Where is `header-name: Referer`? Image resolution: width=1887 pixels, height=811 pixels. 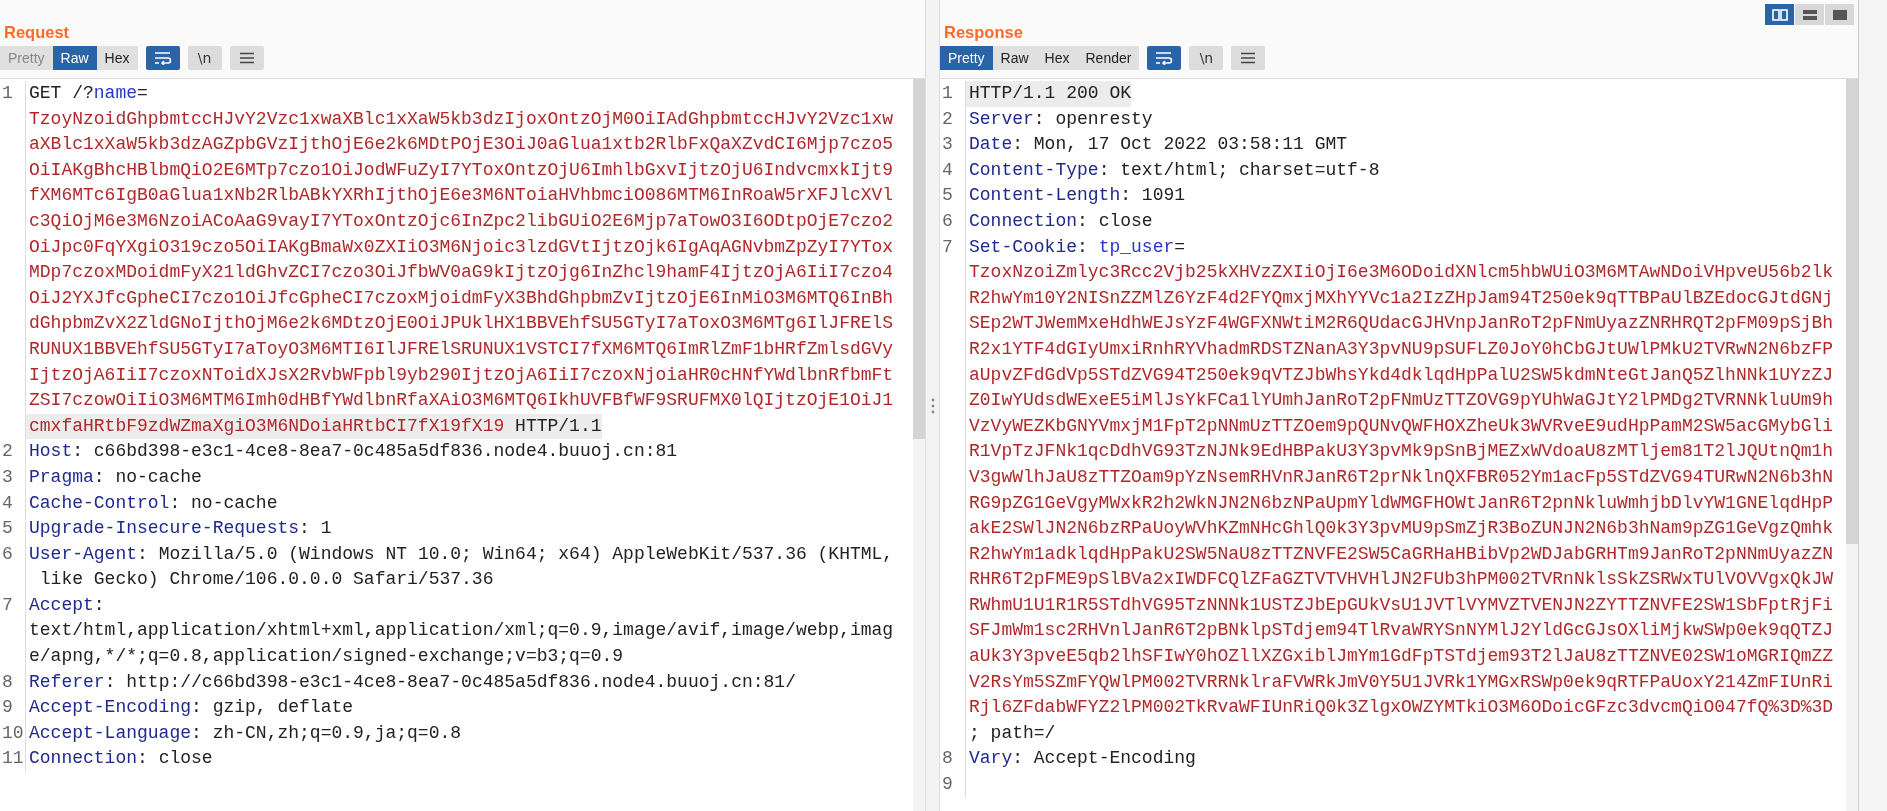
header-name: Referer is located at coordinates (67, 681).